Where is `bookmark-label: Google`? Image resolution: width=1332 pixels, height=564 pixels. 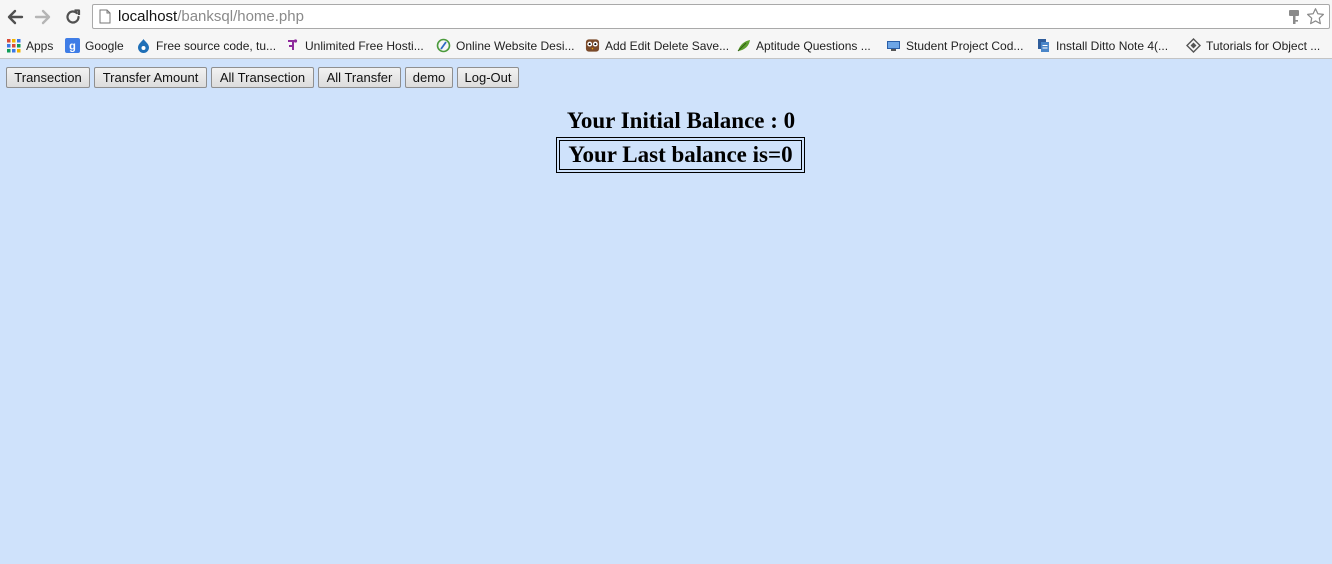
bookmark-label: Google is located at coordinates (104, 45).